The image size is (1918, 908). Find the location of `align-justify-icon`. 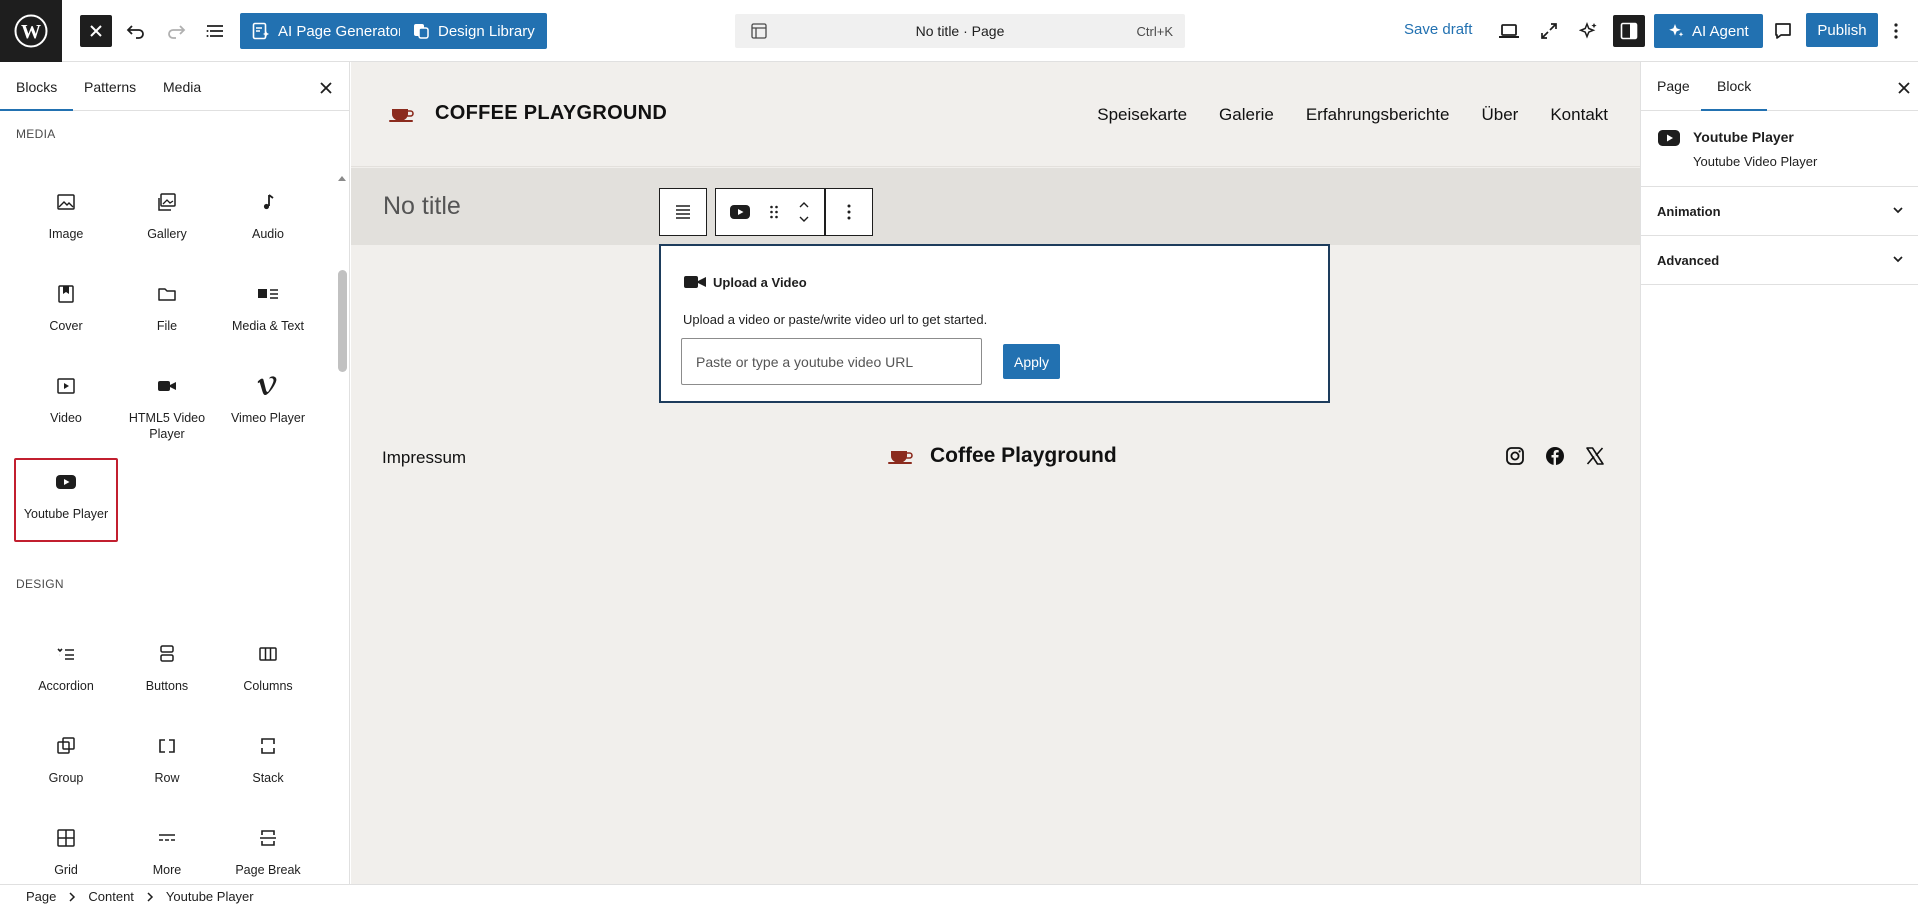

align-justify-icon is located at coordinates (683, 212).